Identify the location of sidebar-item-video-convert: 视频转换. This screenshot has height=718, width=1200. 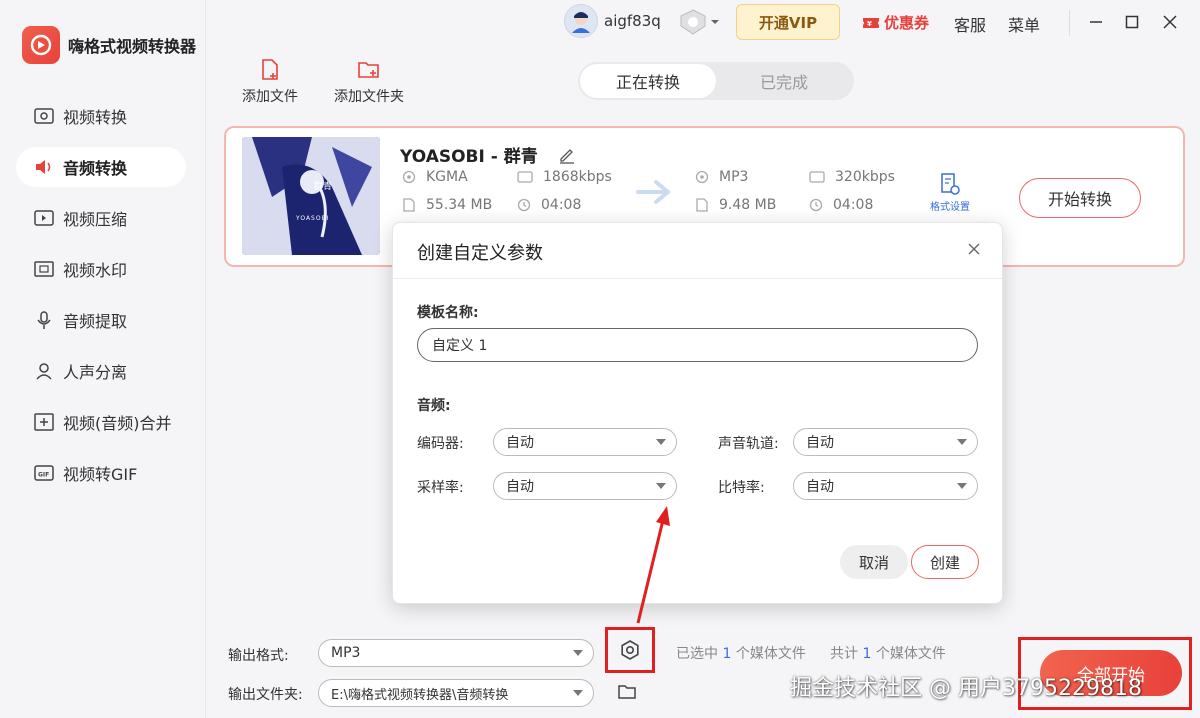
(101, 116).